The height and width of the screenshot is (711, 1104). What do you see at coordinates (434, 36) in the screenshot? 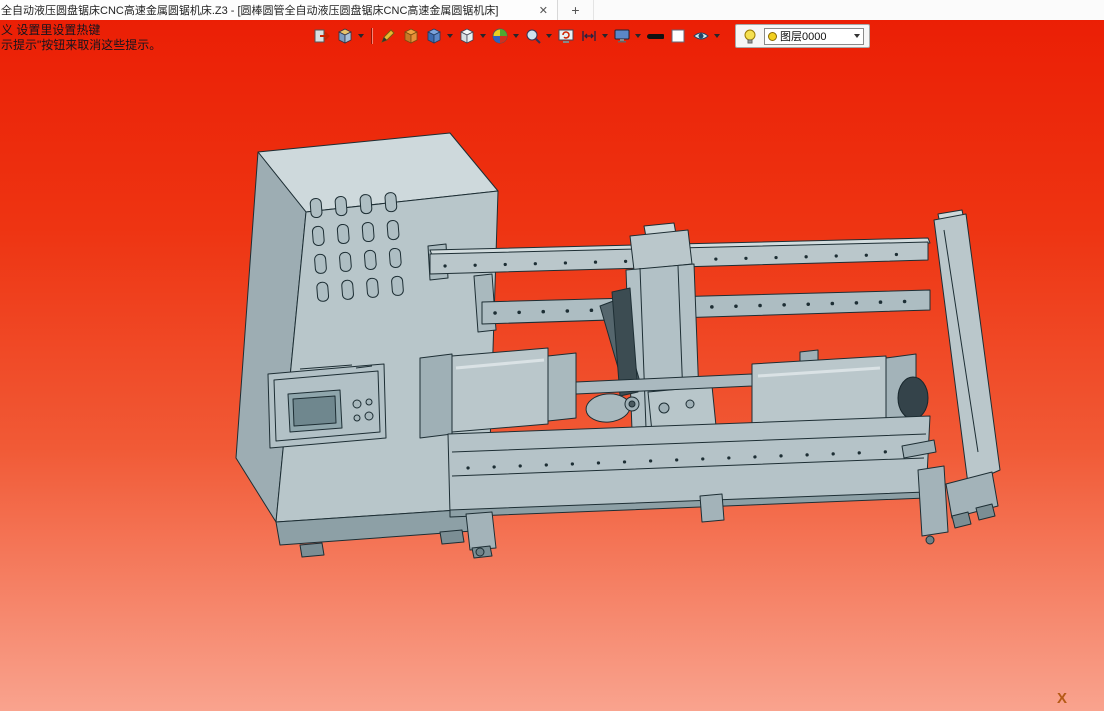
I see `blue-cube-icon` at bounding box center [434, 36].